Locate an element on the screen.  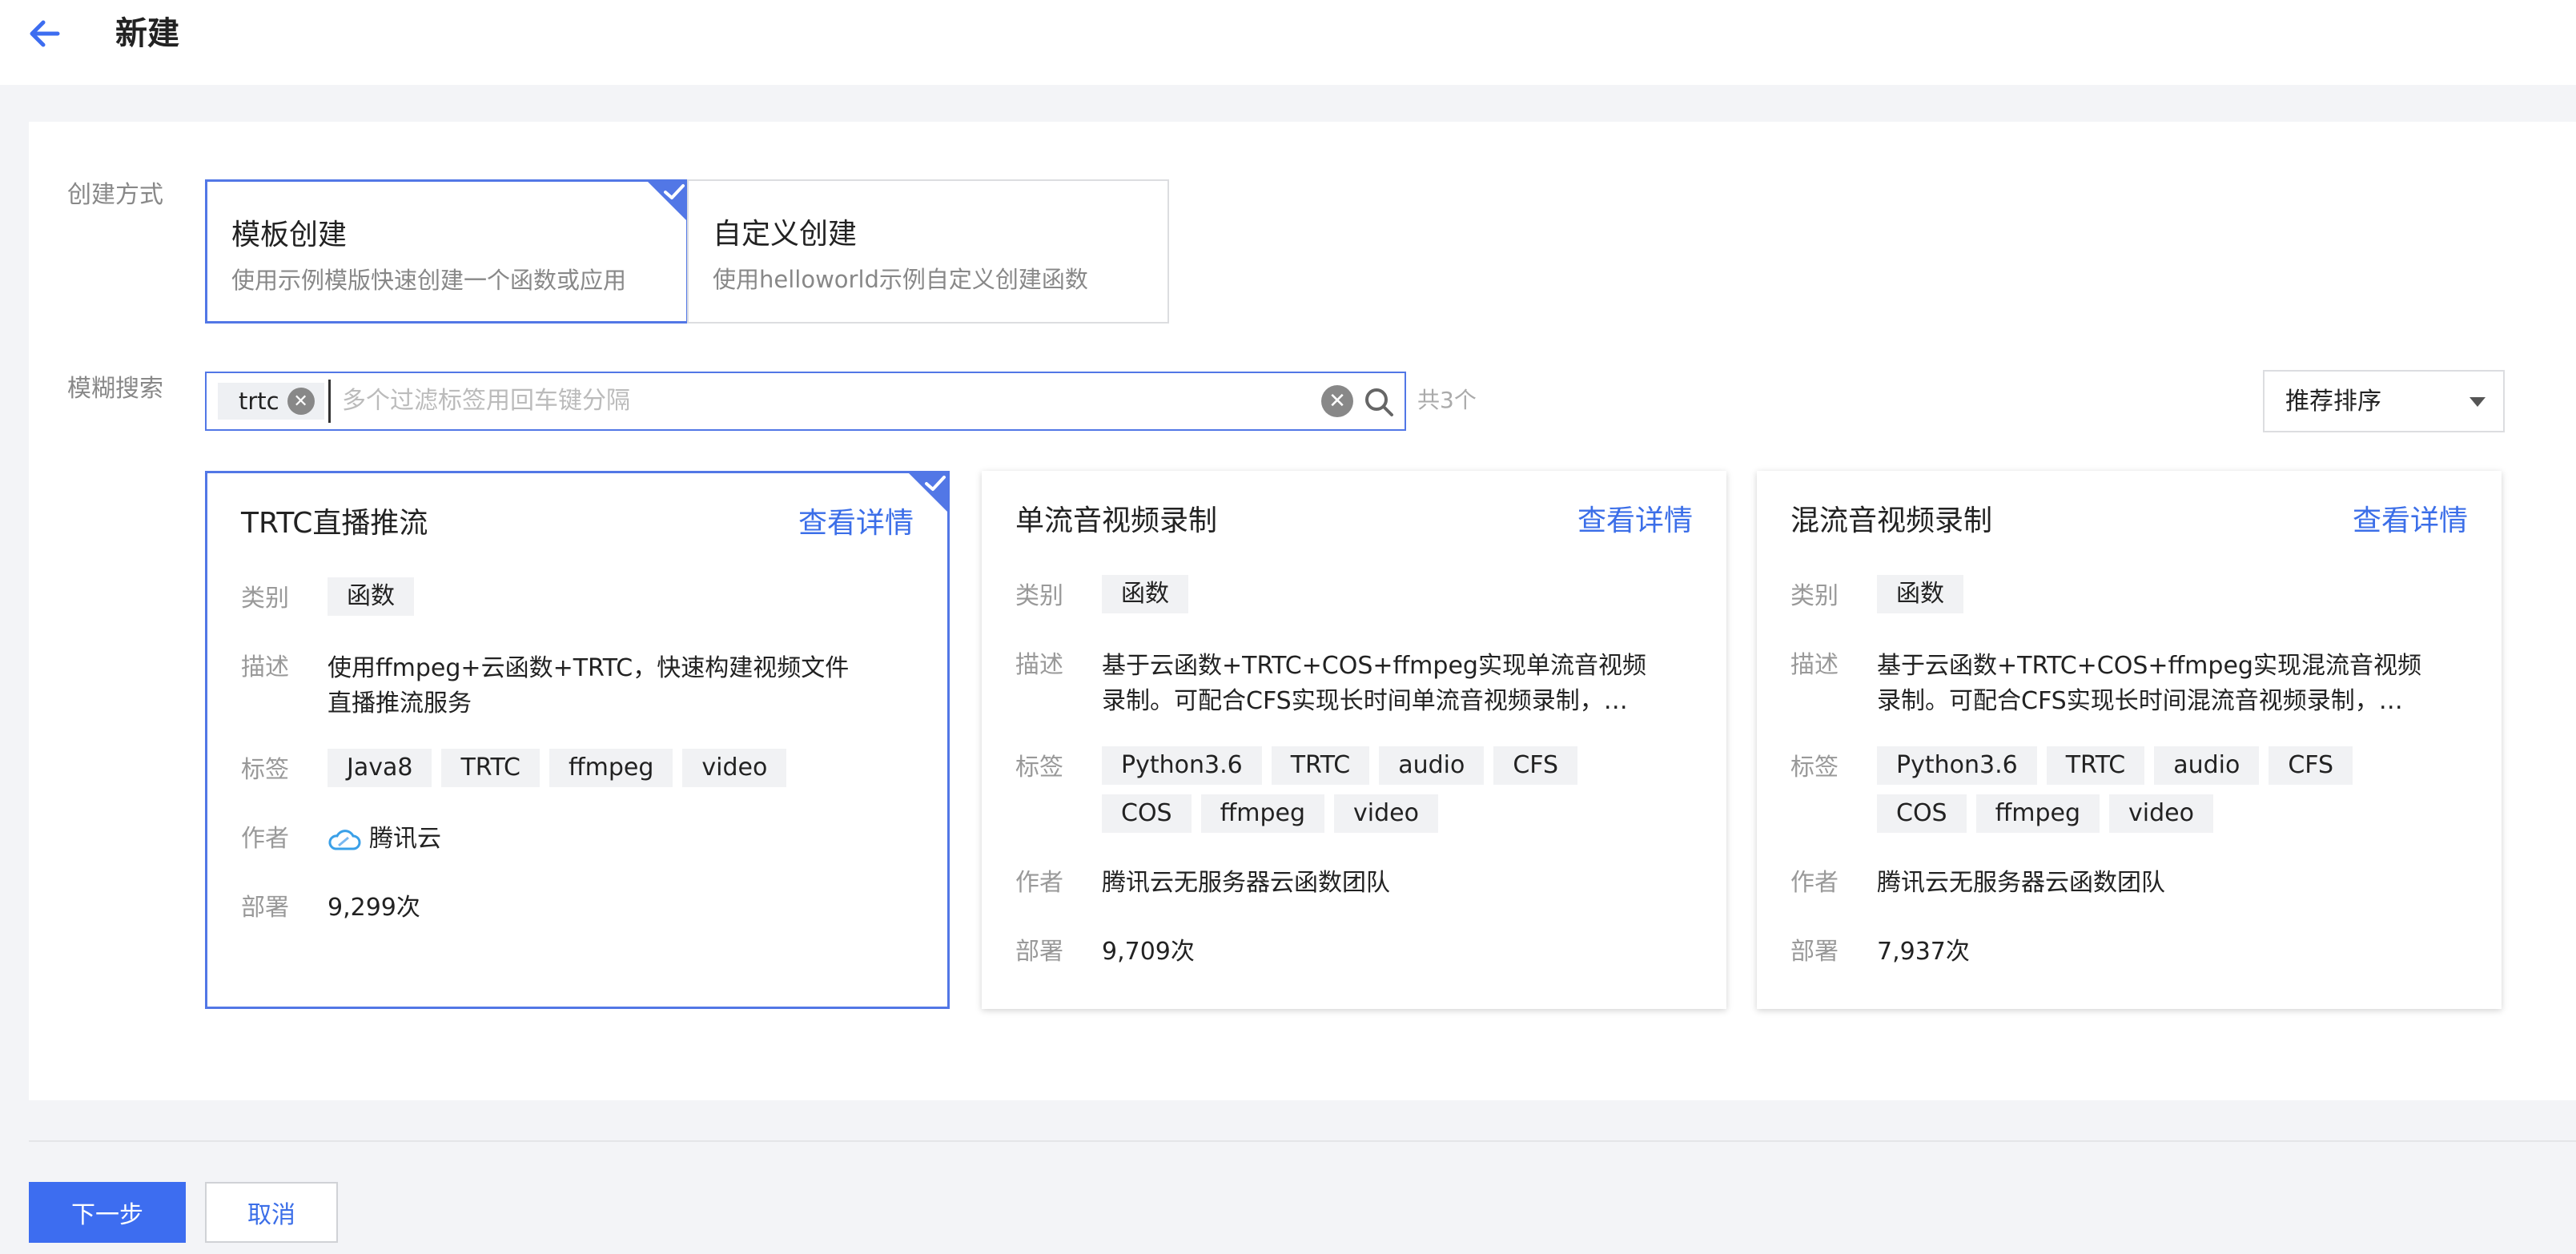
search-icon is located at coordinates (1379, 402).